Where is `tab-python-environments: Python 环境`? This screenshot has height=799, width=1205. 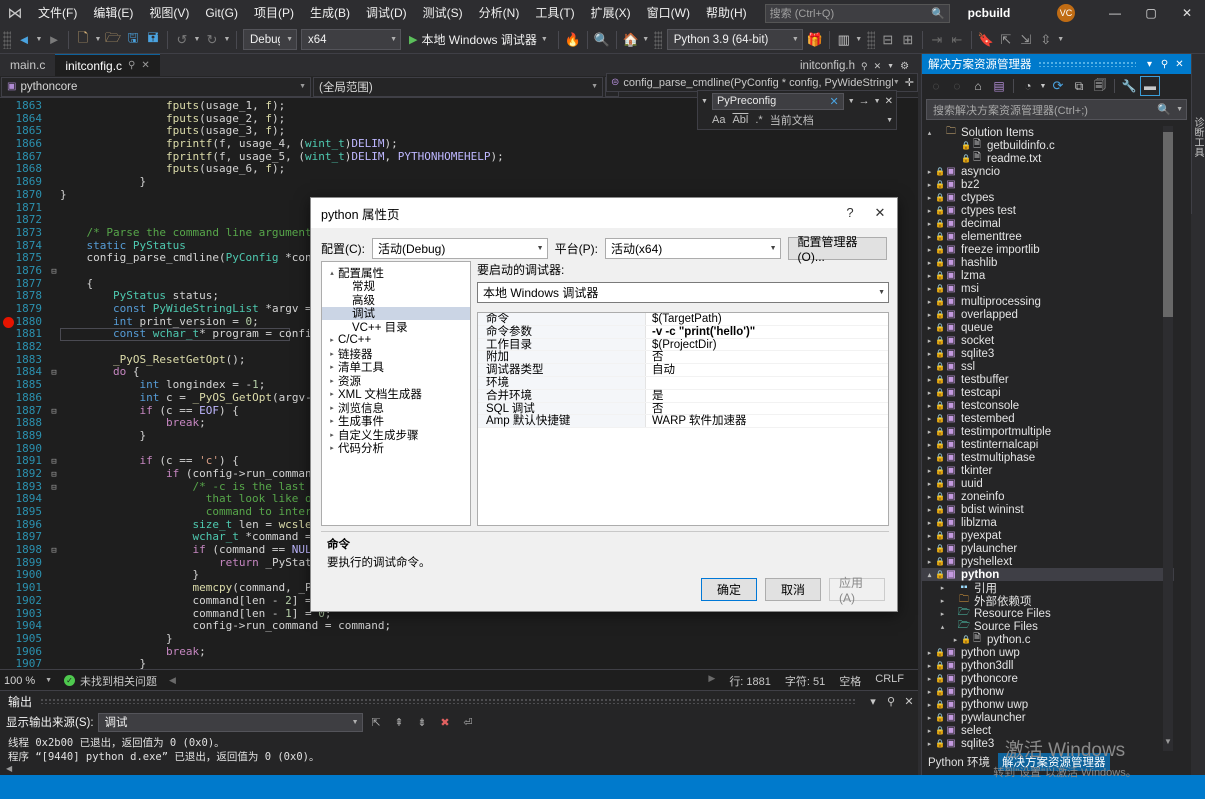
tab-python-environments: Python 环境 is located at coordinates (959, 762).